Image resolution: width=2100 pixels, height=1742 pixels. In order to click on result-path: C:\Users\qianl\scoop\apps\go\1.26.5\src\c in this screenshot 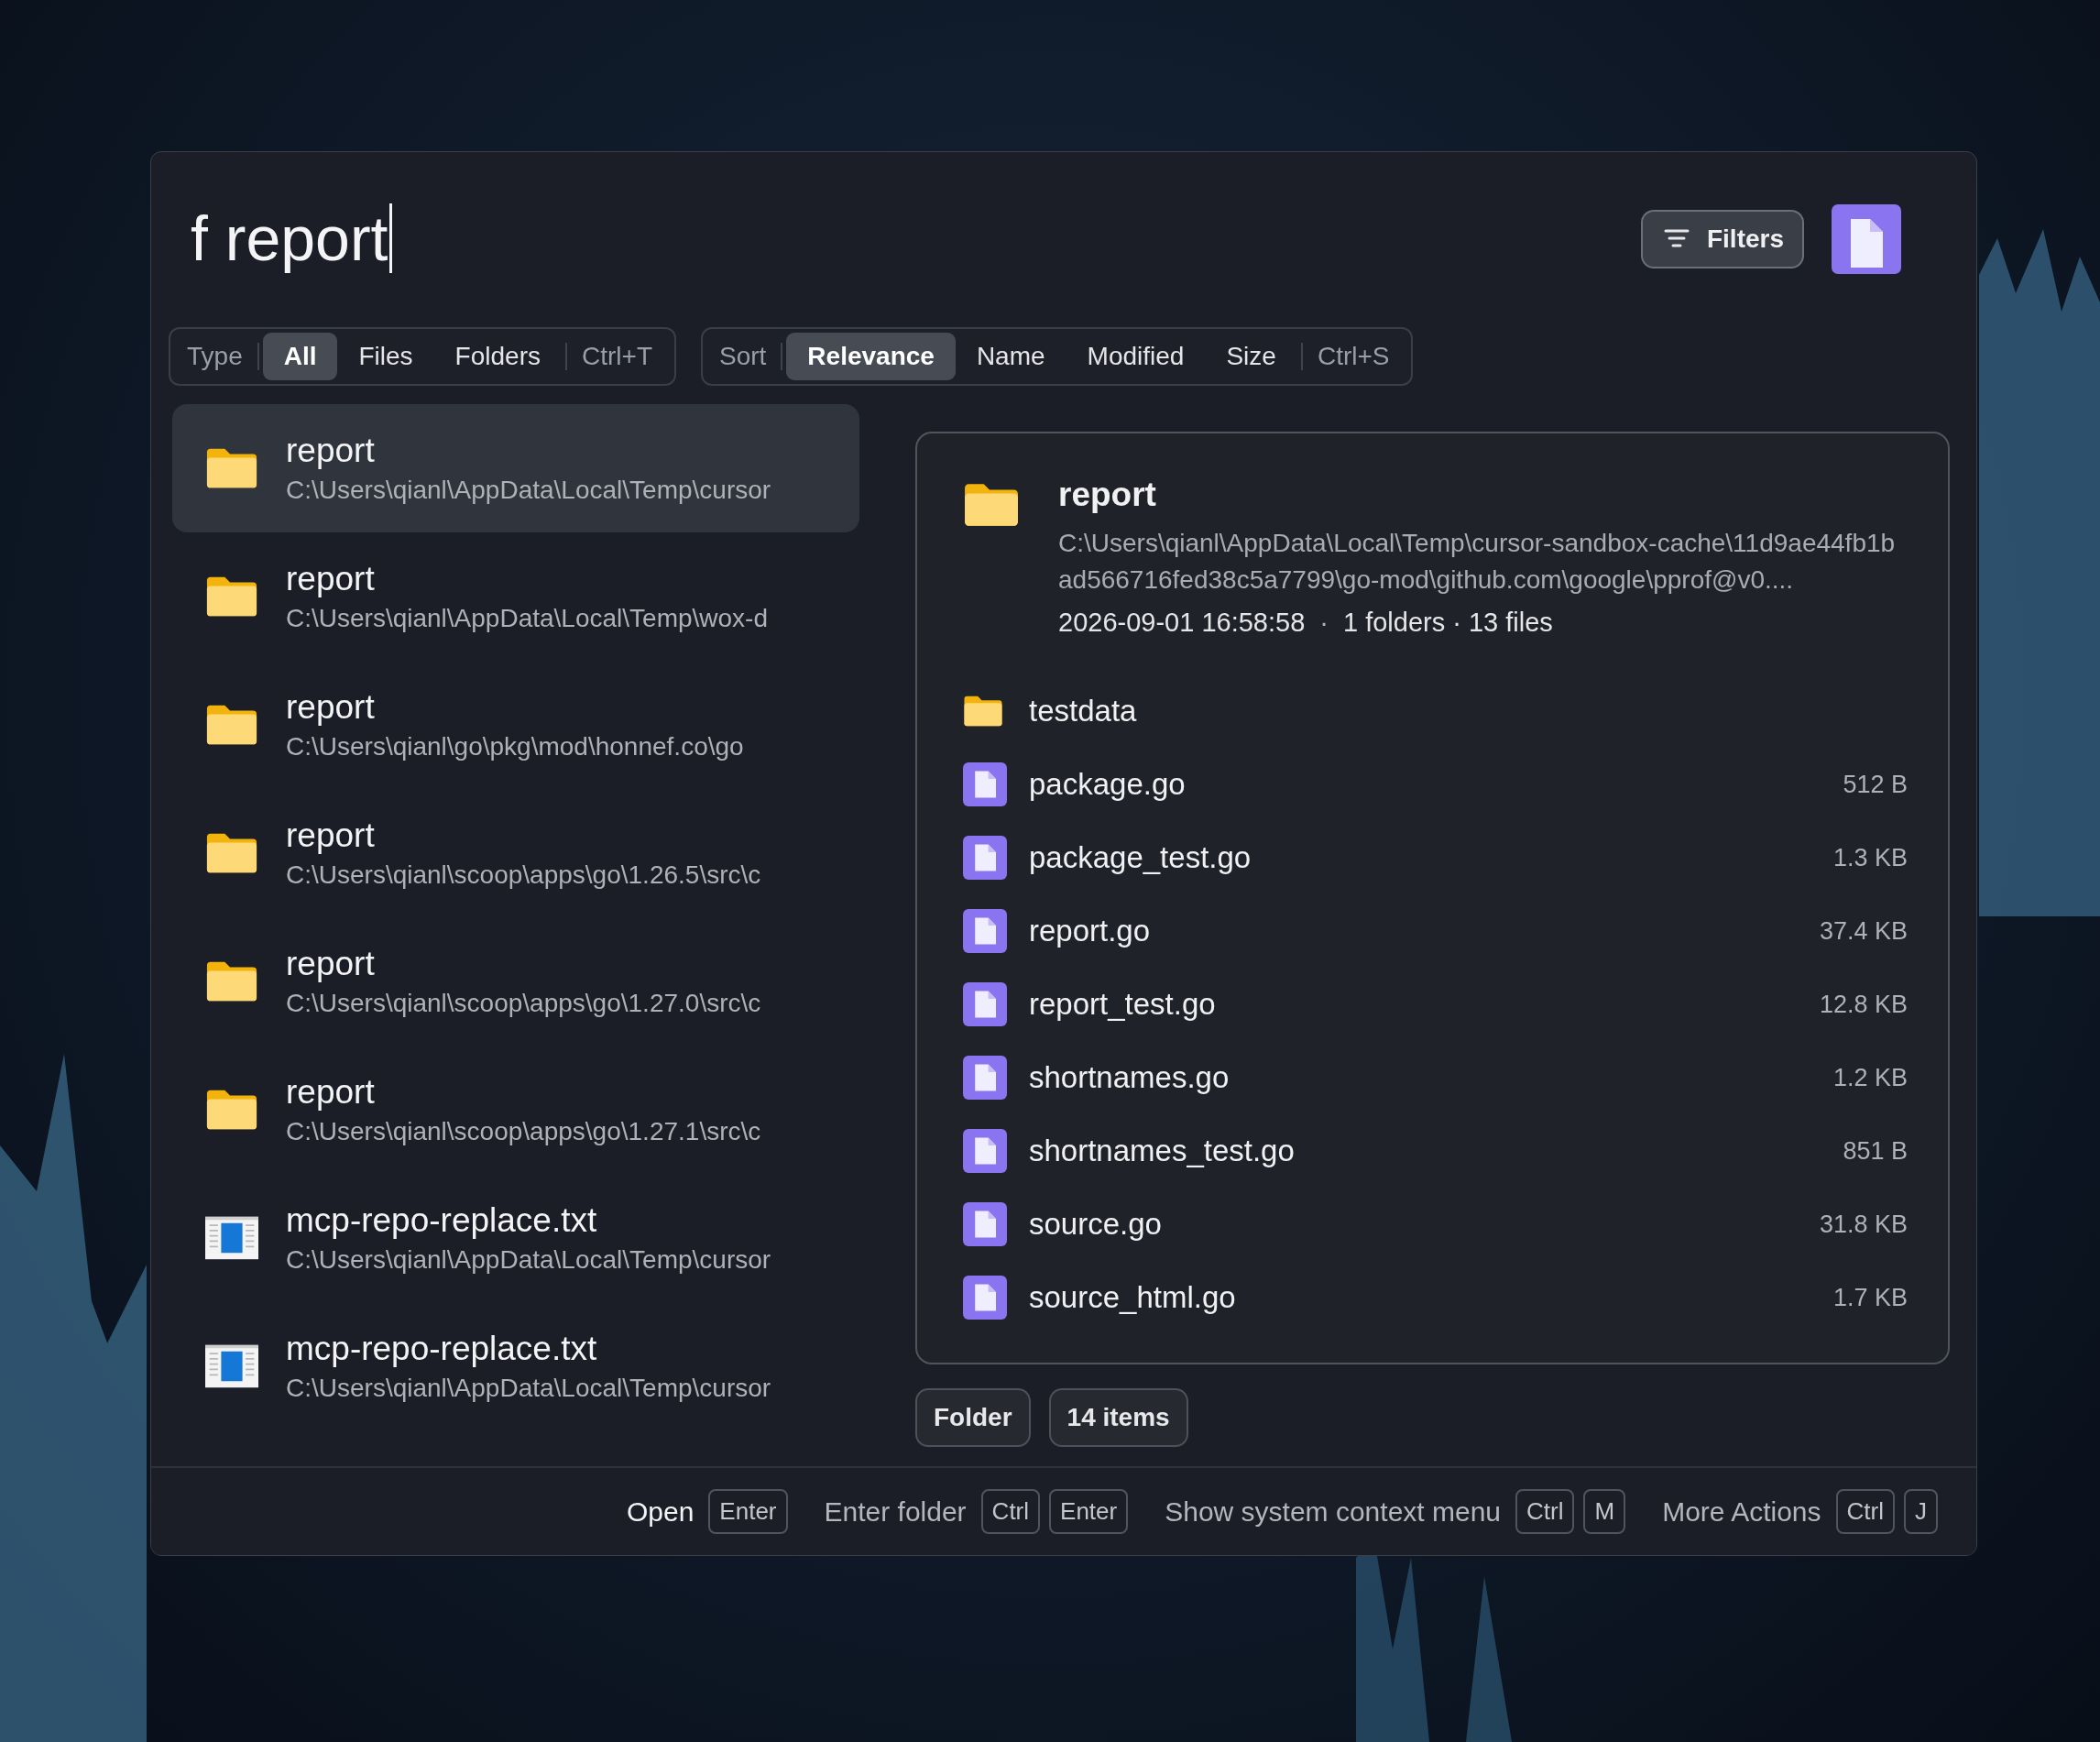, I will do `click(523, 875)`.